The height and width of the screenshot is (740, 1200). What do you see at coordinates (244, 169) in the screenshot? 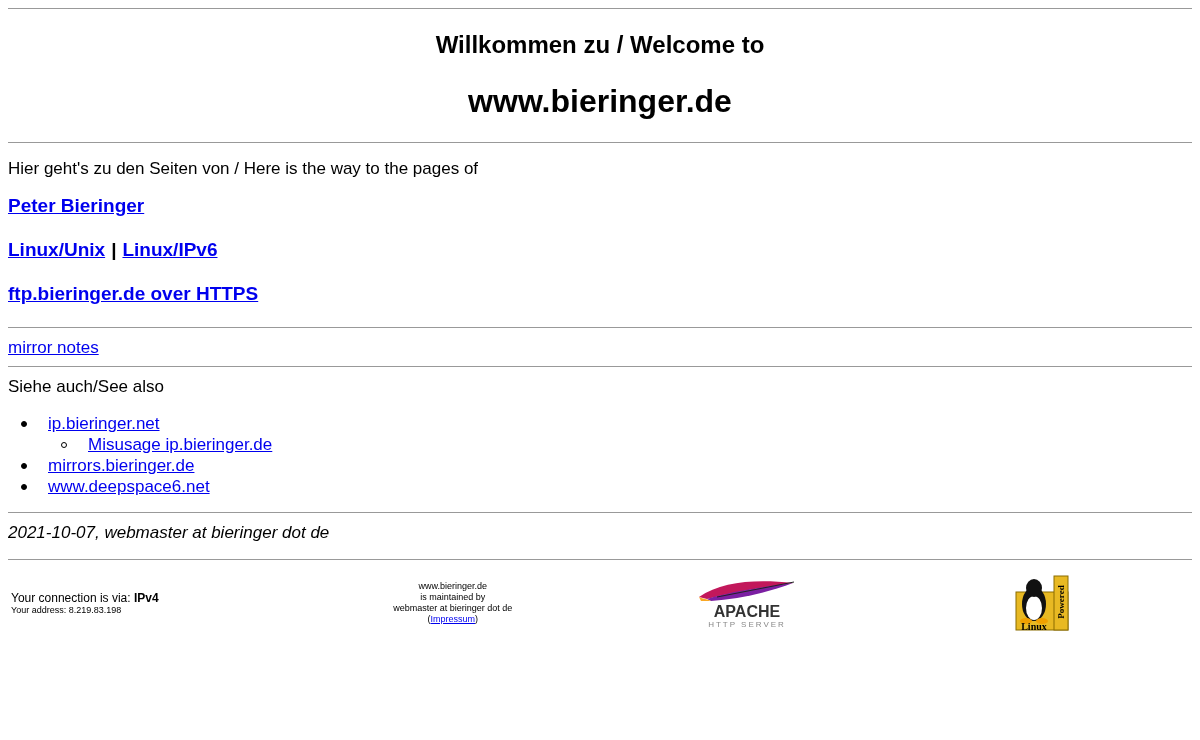
I see `intro-text: Hier geht's zu den Seiten von / Here is the way to the pages of` at bounding box center [244, 169].